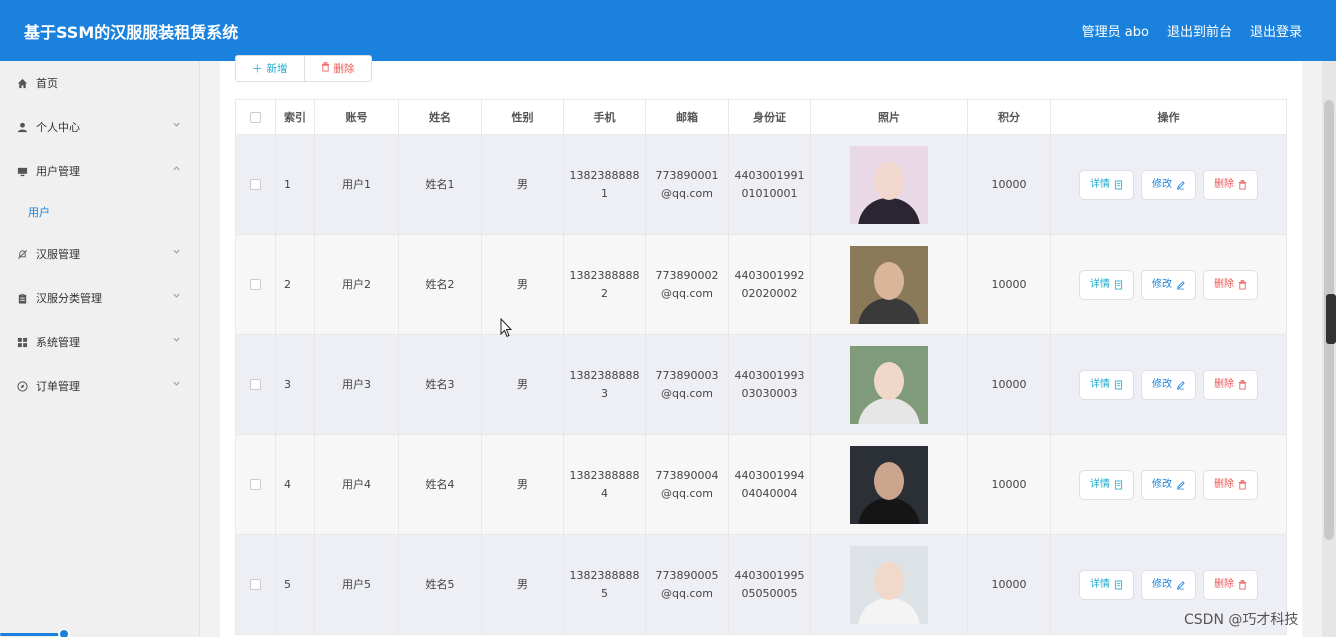 Image resolution: width=1336 pixels, height=637 pixels. Describe the element at coordinates (356, 284) in the screenshot. I see `cell-account: 用户2` at that location.